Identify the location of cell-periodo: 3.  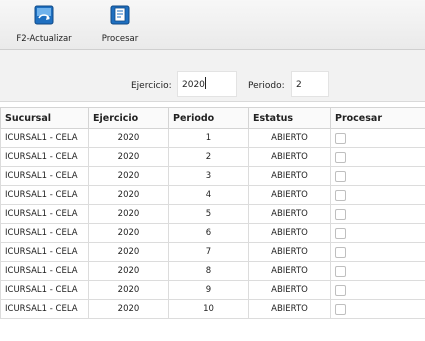
(208, 176).